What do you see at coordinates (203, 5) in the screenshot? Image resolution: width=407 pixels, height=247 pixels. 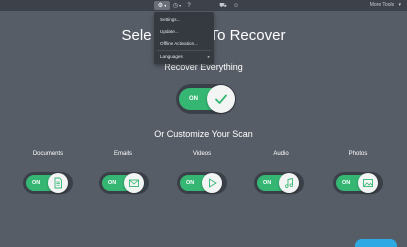 I see `top-toolbar: ⚙ ▾ ◷ ▾ ? ⛟ ☺ More Tools ▾` at bounding box center [203, 5].